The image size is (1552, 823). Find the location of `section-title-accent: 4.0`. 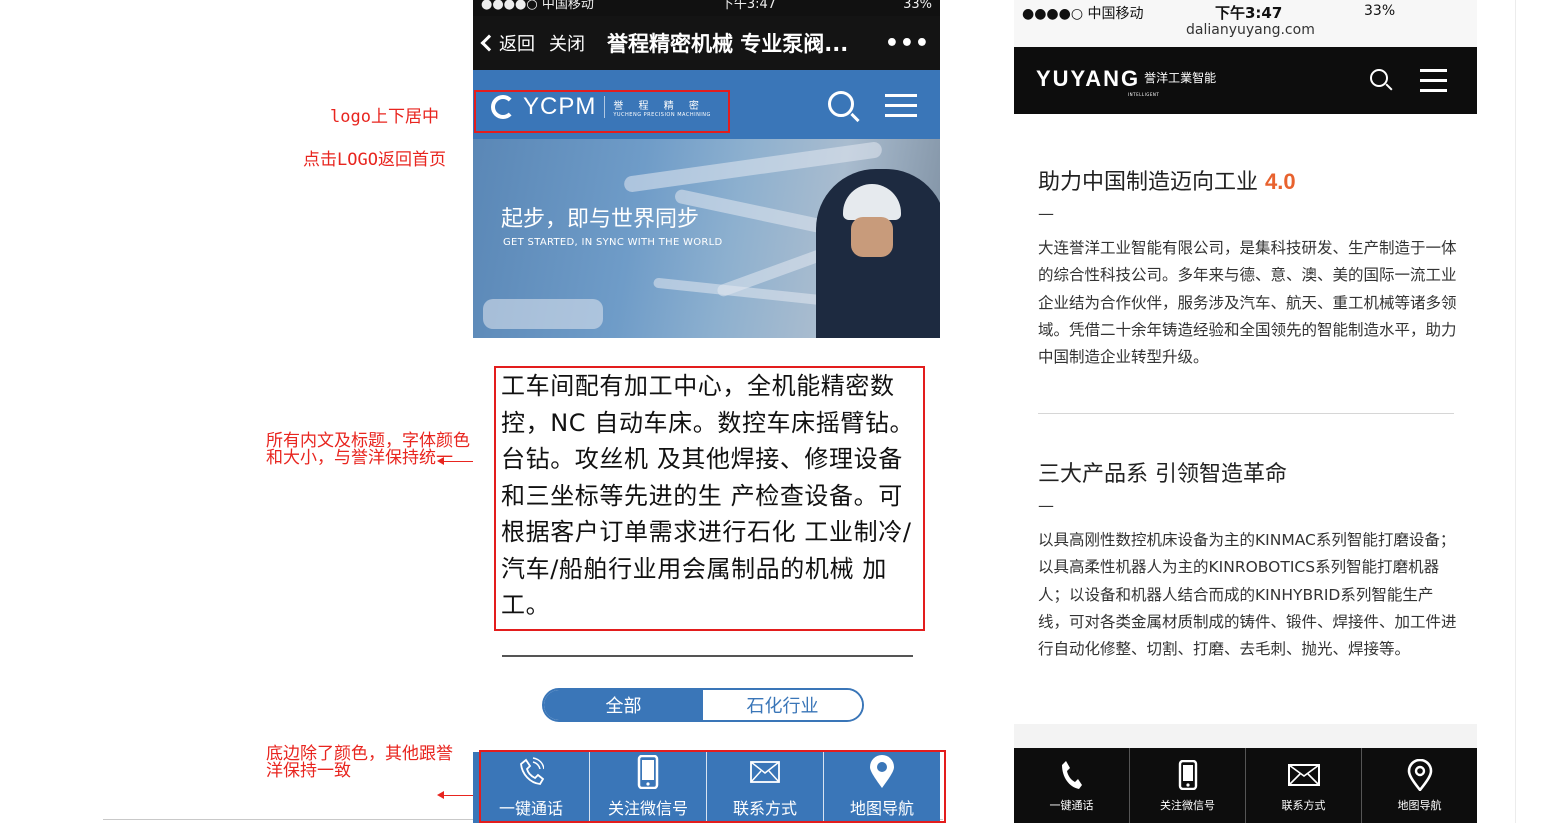

section-title-accent: 4.0 is located at coordinates (1280, 181).